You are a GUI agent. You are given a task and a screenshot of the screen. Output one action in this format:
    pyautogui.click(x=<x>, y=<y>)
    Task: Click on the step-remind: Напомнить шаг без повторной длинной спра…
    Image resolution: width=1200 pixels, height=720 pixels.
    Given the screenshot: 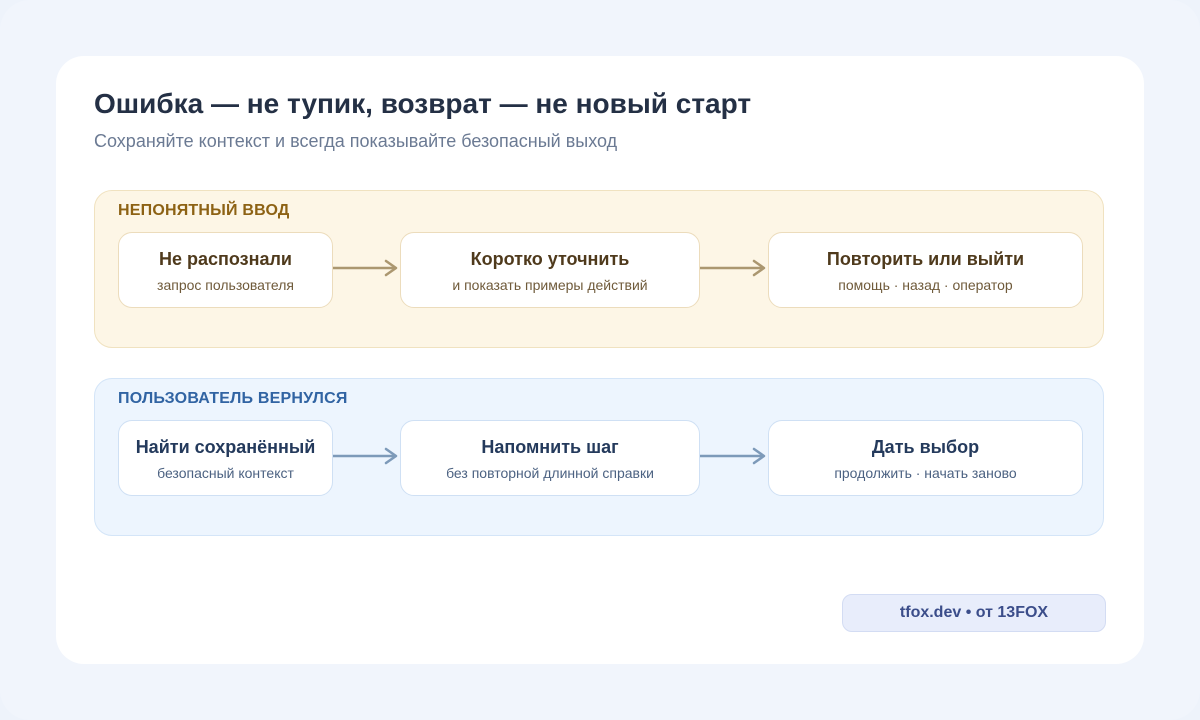 What is the action you would take?
    pyautogui.click(x=550, y=458)
    